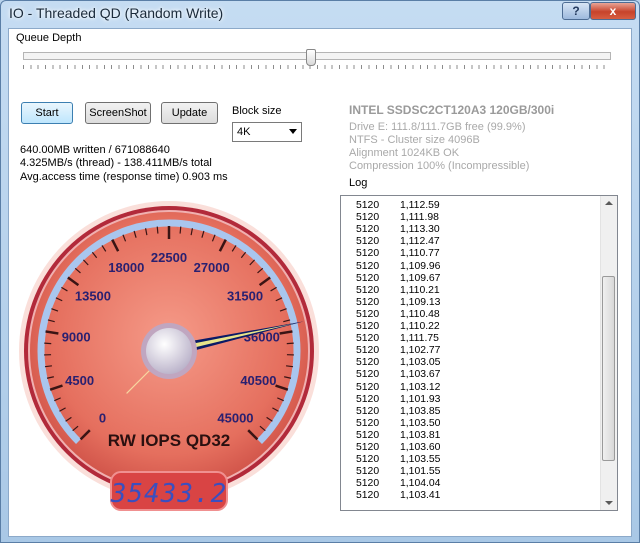  What do you see at coordinates (398, 435) in the screenshot?
I see `log-row: 5120 1,103.81` at bounding box center [398, 435].